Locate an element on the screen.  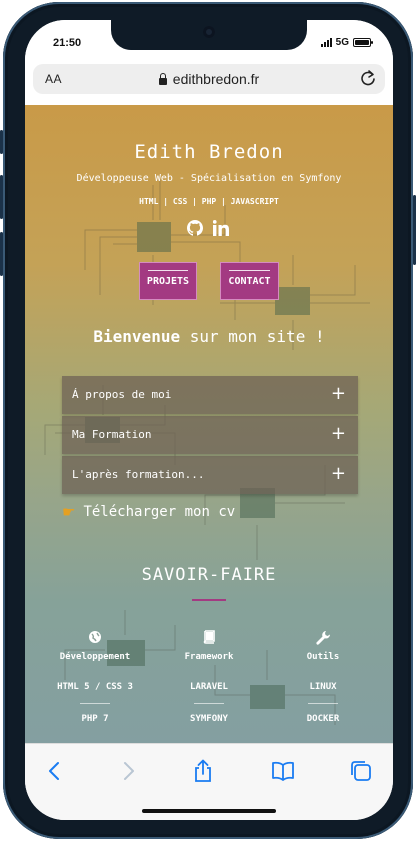
reload-icon is located at coordinates (368, 78).